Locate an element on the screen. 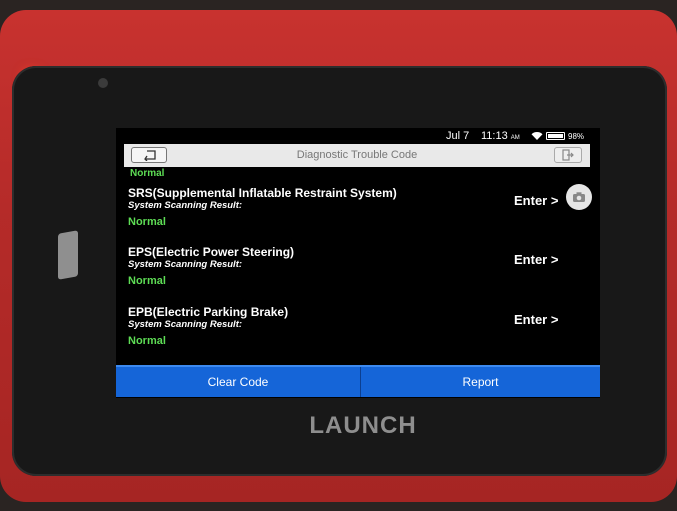 This screenshot has width=677, height=511. exit-button is located at coordinates (568, 155).